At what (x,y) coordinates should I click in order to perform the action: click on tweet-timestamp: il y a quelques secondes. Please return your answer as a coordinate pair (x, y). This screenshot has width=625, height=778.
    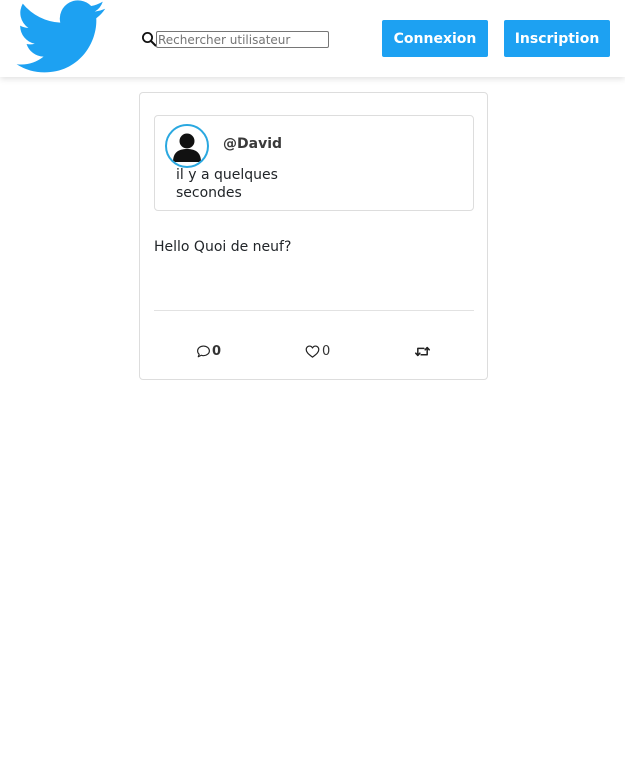
    Looking at the image, I should click on (227, 184).